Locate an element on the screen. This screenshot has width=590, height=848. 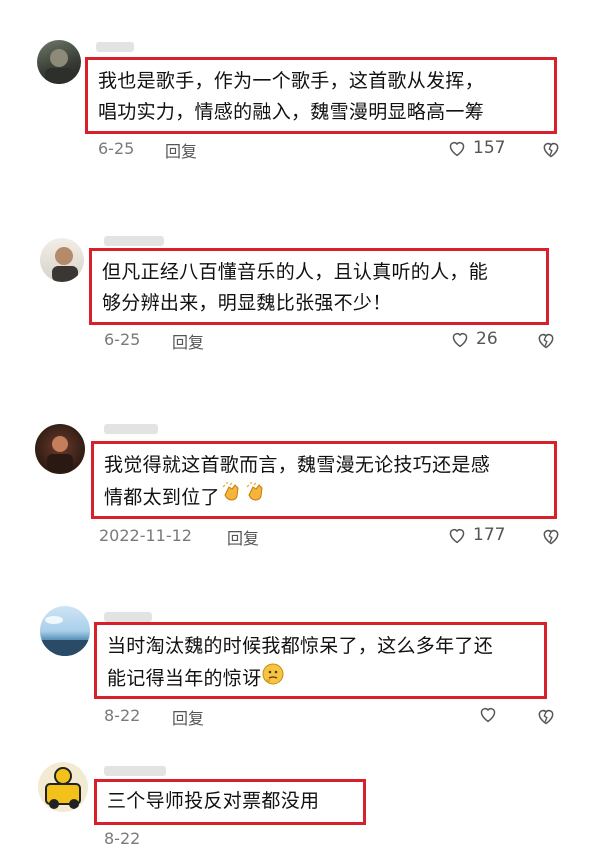
comment-text-content: 我觉得就这首歌而言，魏雪漫无论技巧还是感 情都太到位了 is located at coordinates (297, 481).